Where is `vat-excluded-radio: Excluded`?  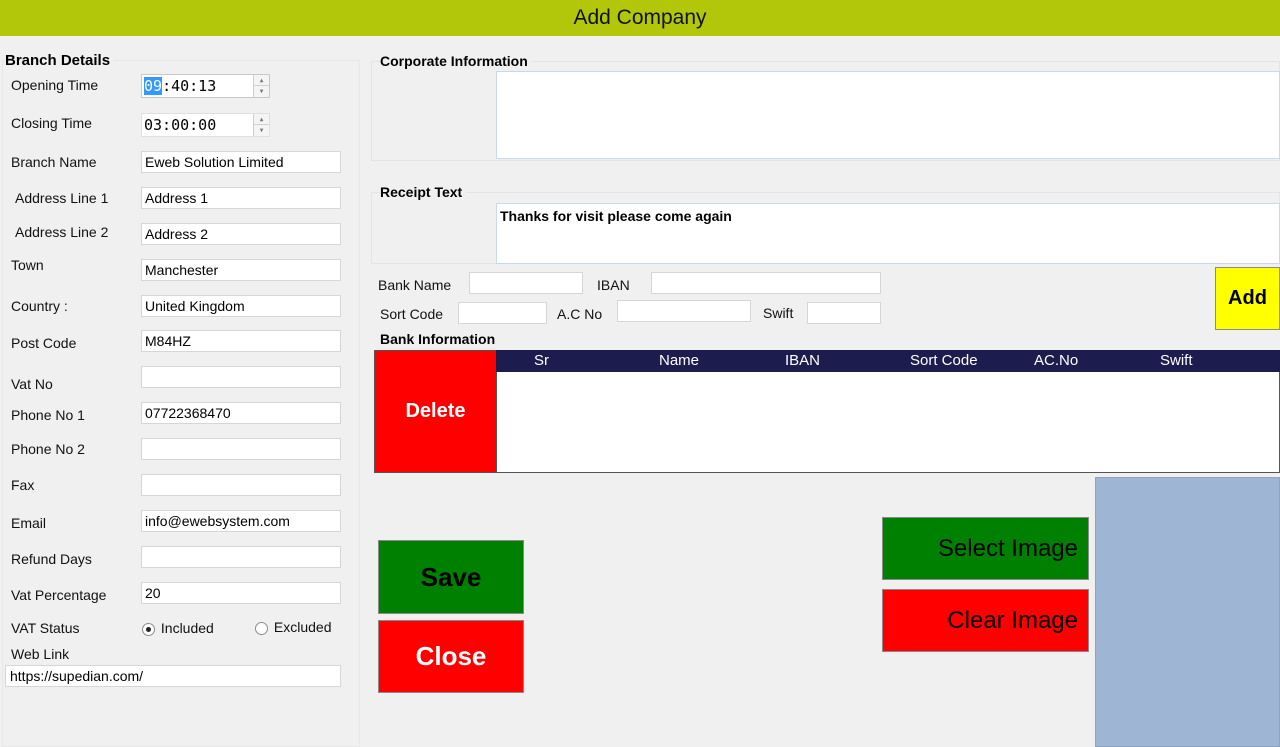
vat-excluded-radio: Excluded is located at coordinates (293, 627).